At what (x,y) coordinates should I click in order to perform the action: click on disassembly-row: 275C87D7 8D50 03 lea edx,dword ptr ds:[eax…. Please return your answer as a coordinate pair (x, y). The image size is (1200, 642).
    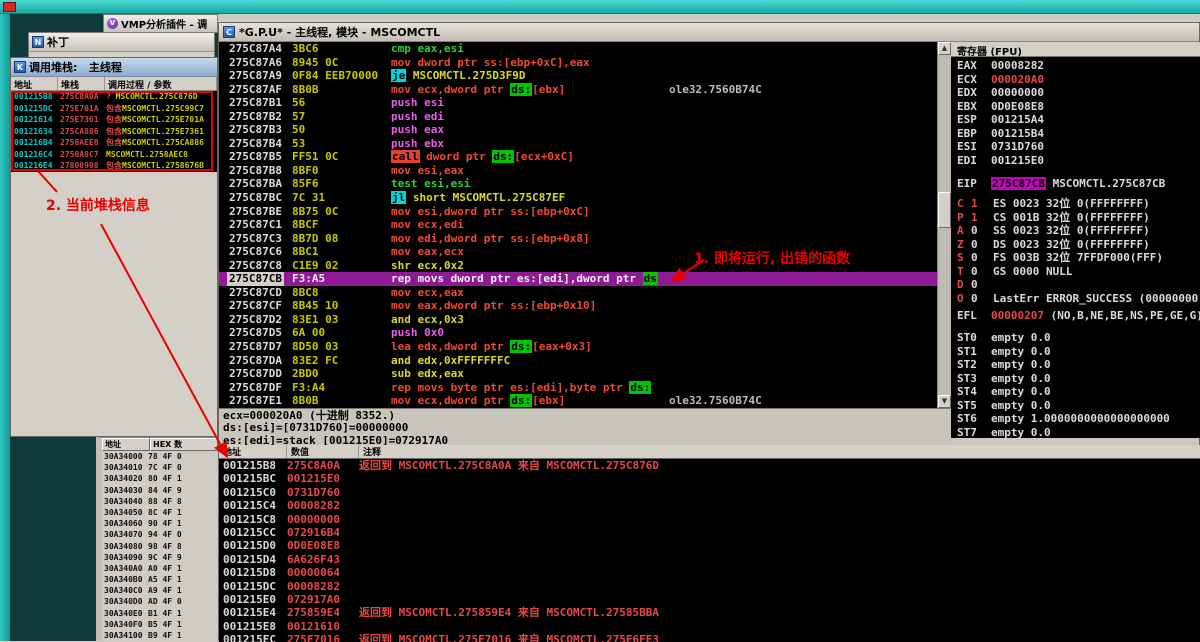
    Looking at the image, I should click on (578, 347).